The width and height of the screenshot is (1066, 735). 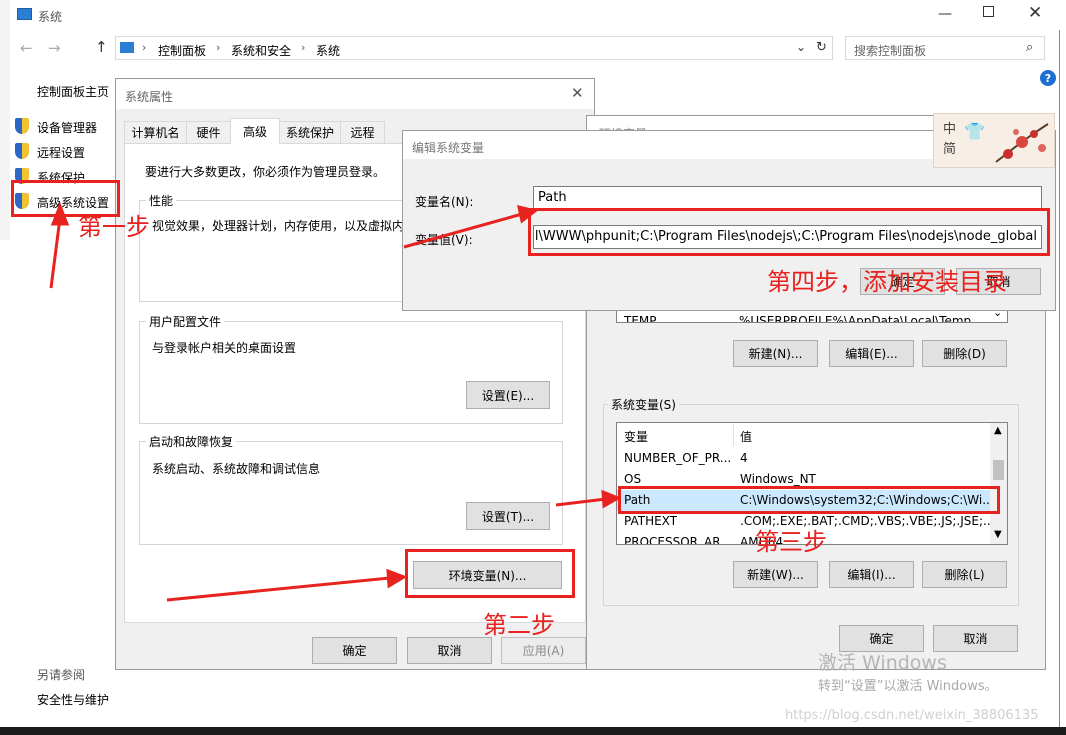 I want to click on performance-title: 性能, so click(x=161, y=200).